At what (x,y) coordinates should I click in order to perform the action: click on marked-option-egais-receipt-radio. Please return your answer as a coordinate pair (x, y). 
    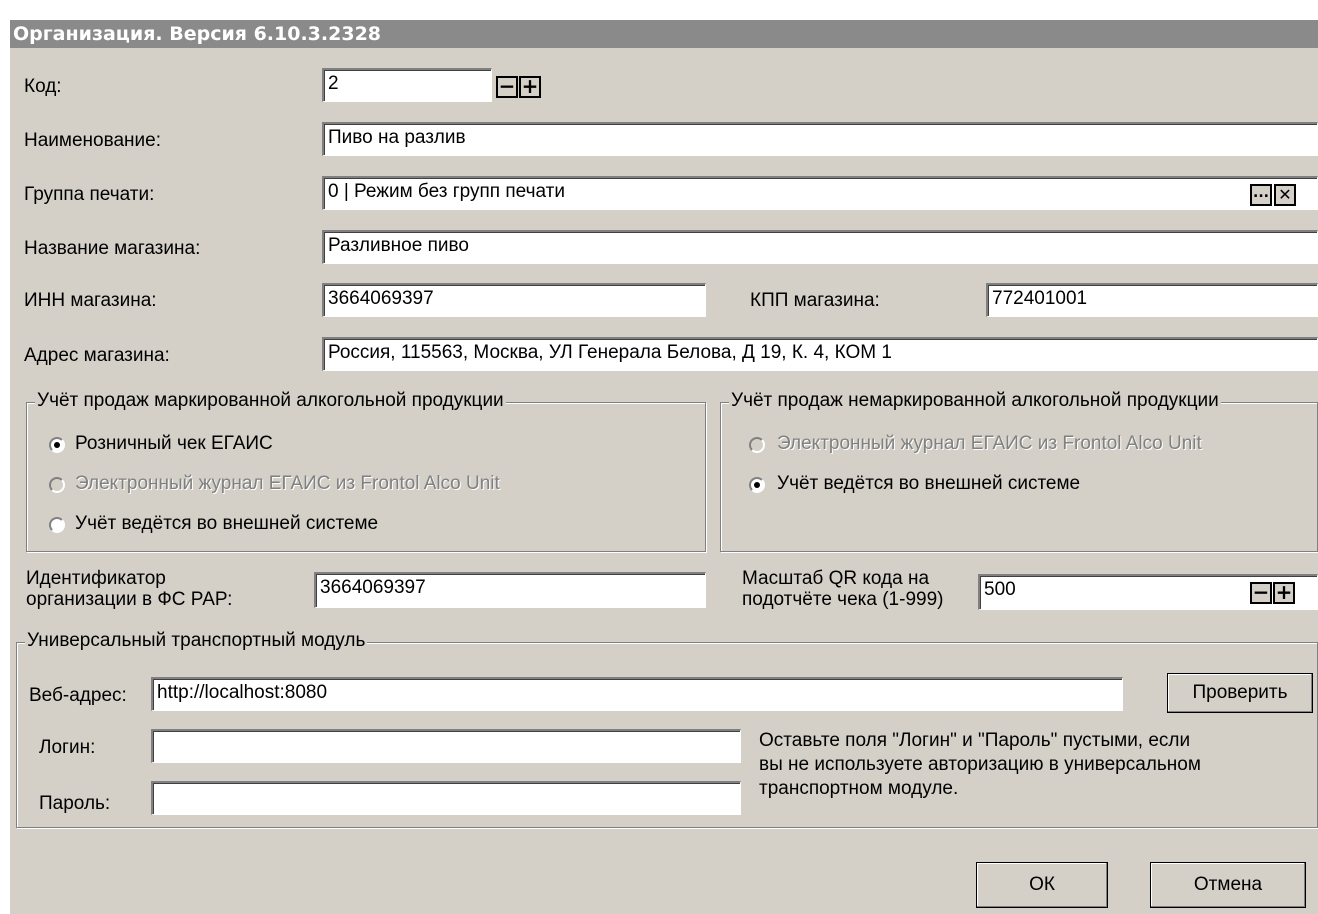
    Looking at the image, I should click on (57, 445).